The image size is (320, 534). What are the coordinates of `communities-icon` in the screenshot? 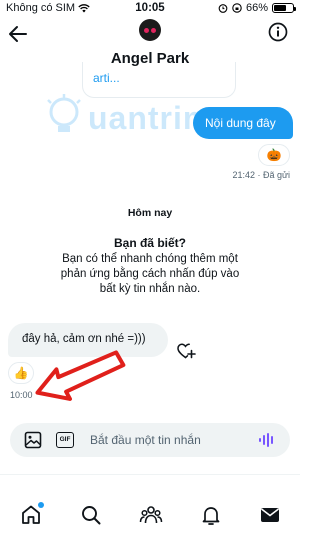 It's located at (151, 515).